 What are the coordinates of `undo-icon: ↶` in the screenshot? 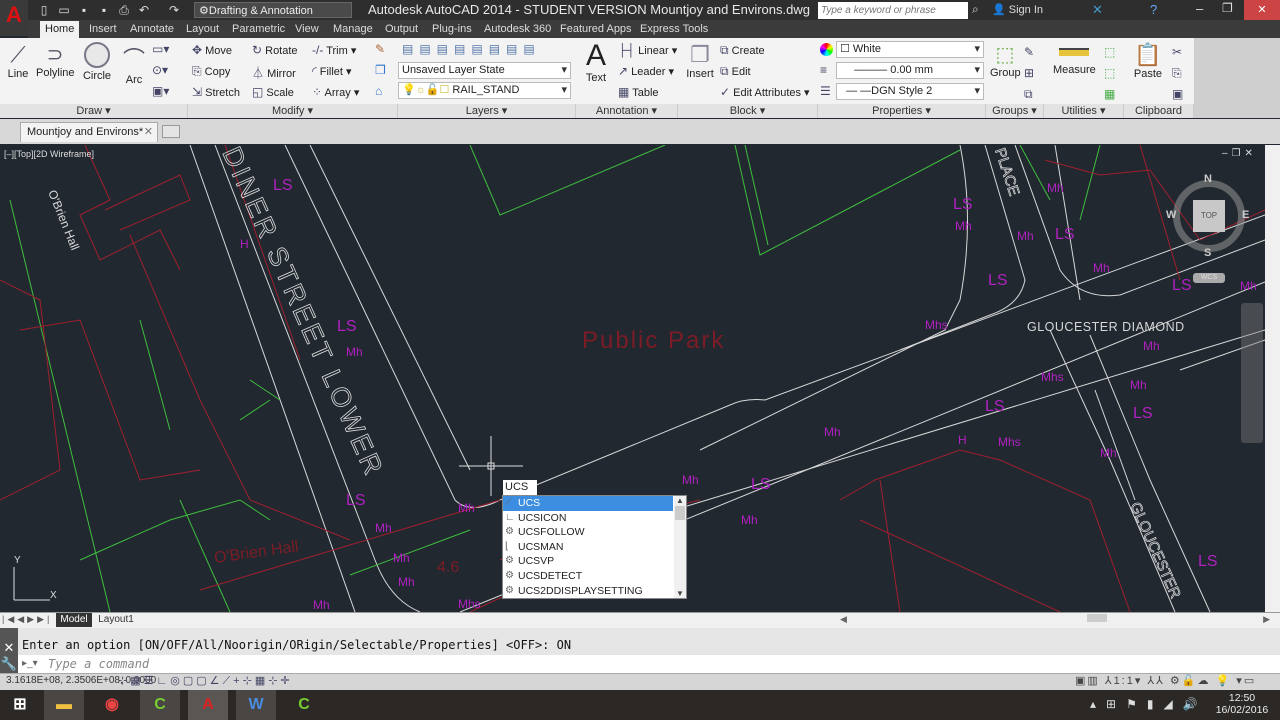 It's located at (144, 10).